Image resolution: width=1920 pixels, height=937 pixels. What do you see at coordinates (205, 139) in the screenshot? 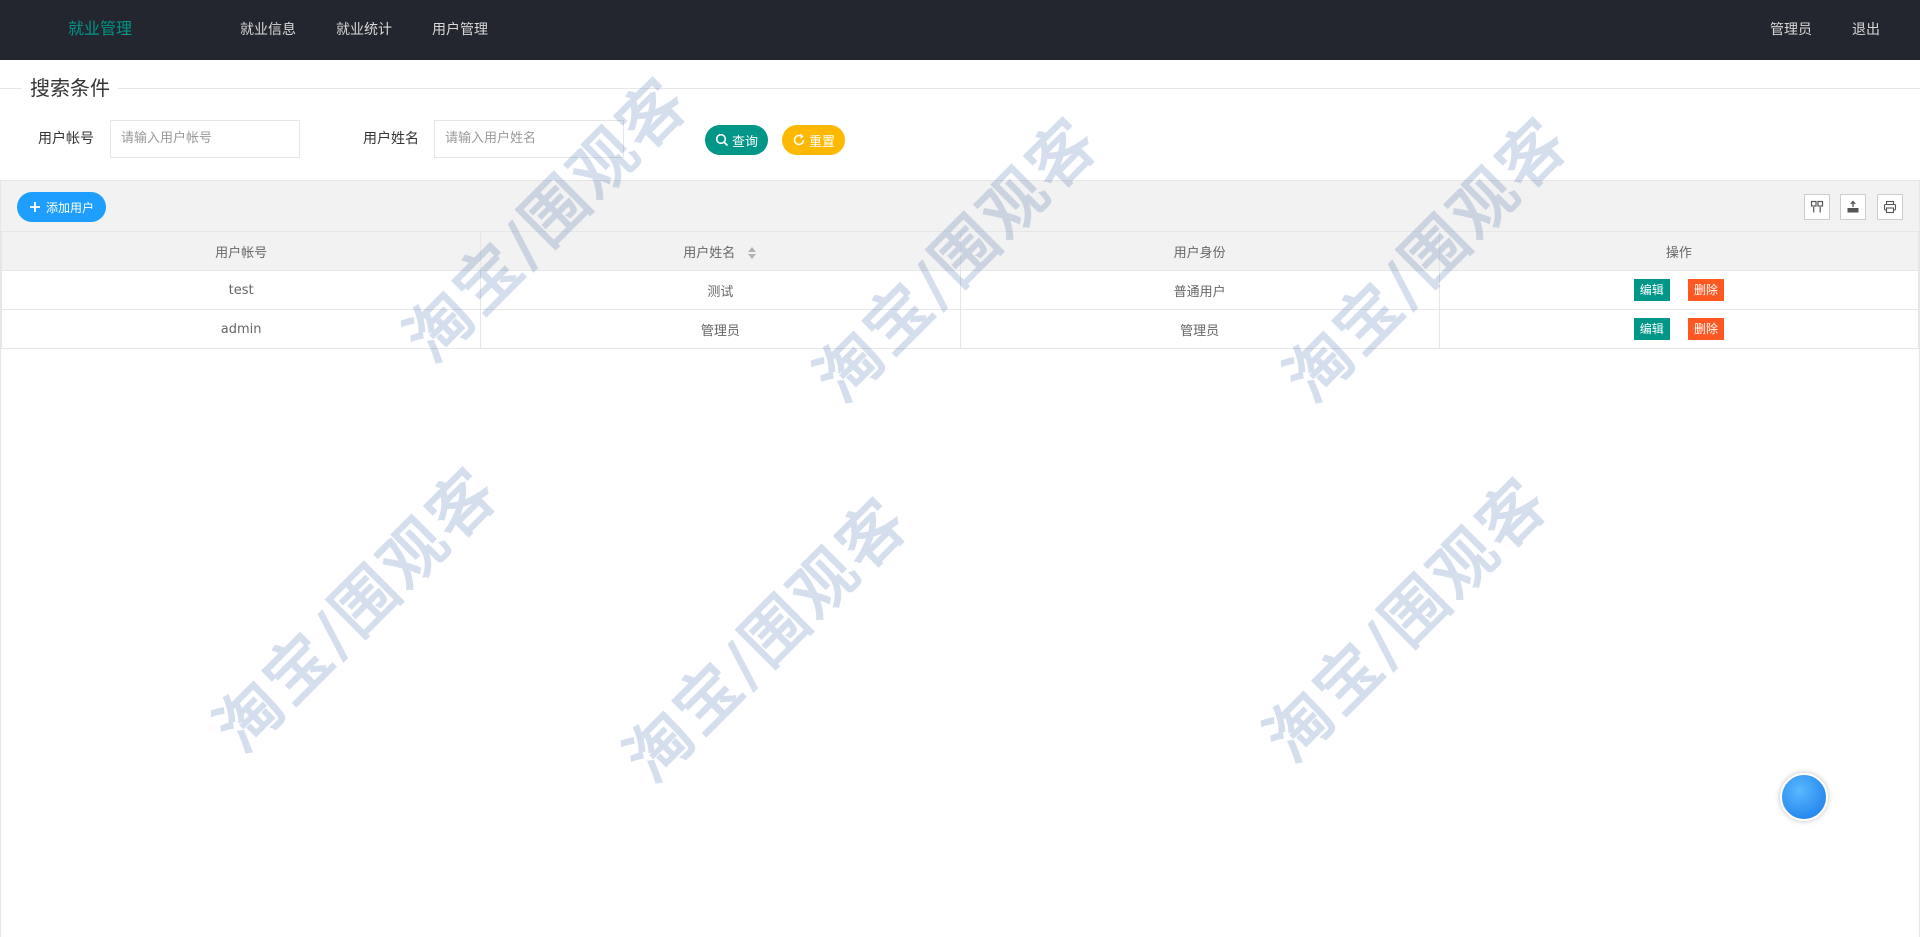
I see `account-search-input: 请输入用户帐号` at bounding box center [205, 139].